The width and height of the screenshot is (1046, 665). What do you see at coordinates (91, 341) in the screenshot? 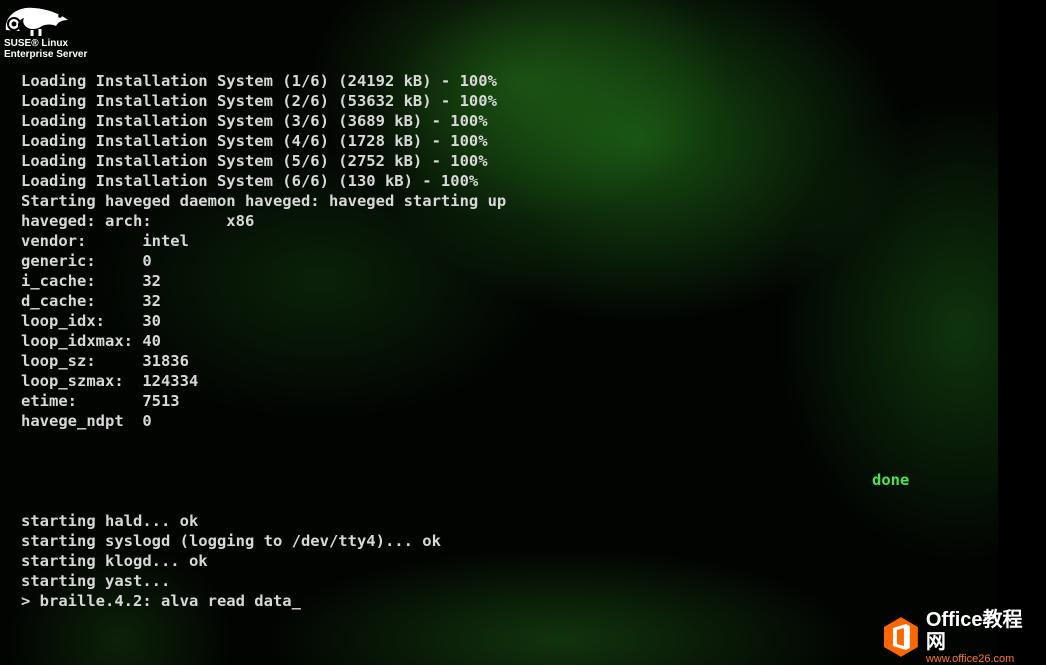
I see `console-line: loop_idxmax: 40` at bounding box center [91, 341].